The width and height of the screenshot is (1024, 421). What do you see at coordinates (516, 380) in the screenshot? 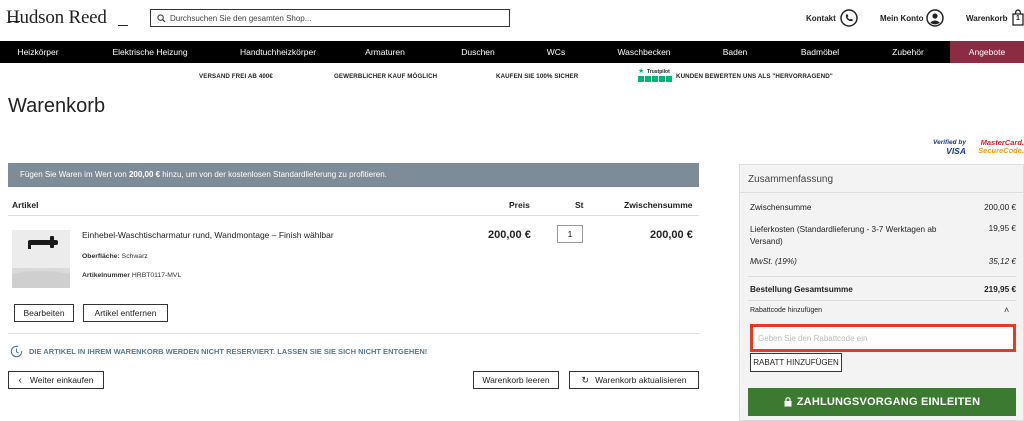
I see `clear-cart-button: Warenkorb leeren` at bounding box center [516, 380].